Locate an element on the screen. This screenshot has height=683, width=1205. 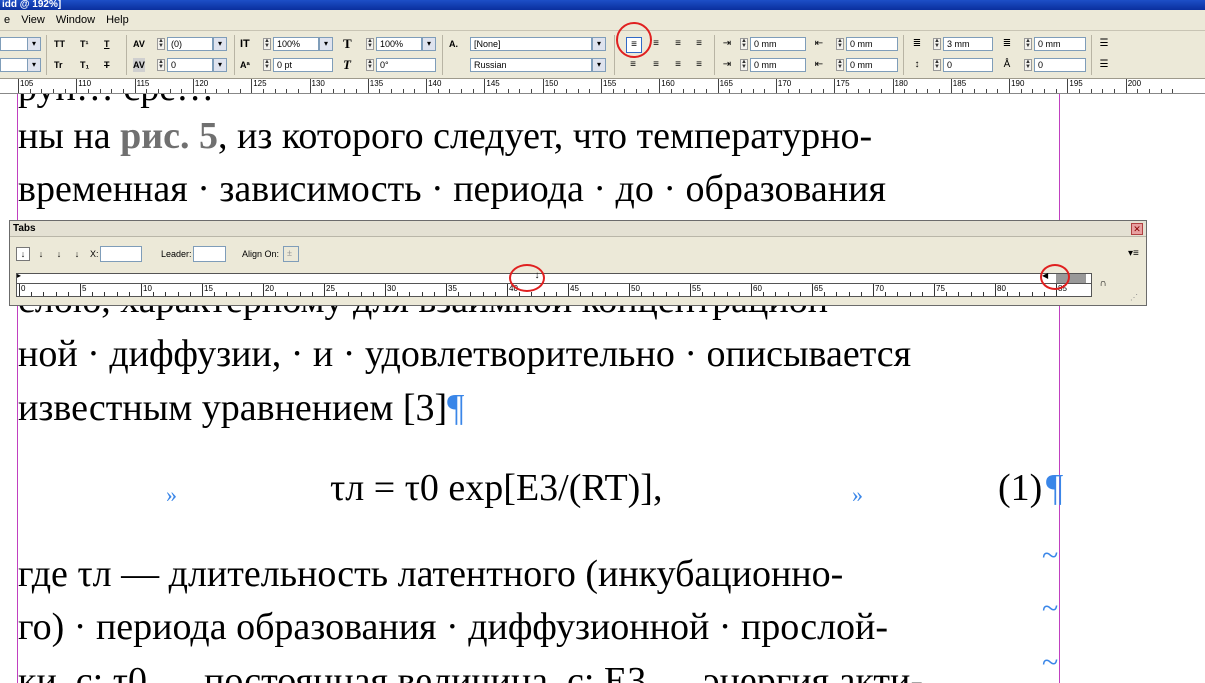
left-justified-tab-icon: ↓ is located at coordinates (23, 254).